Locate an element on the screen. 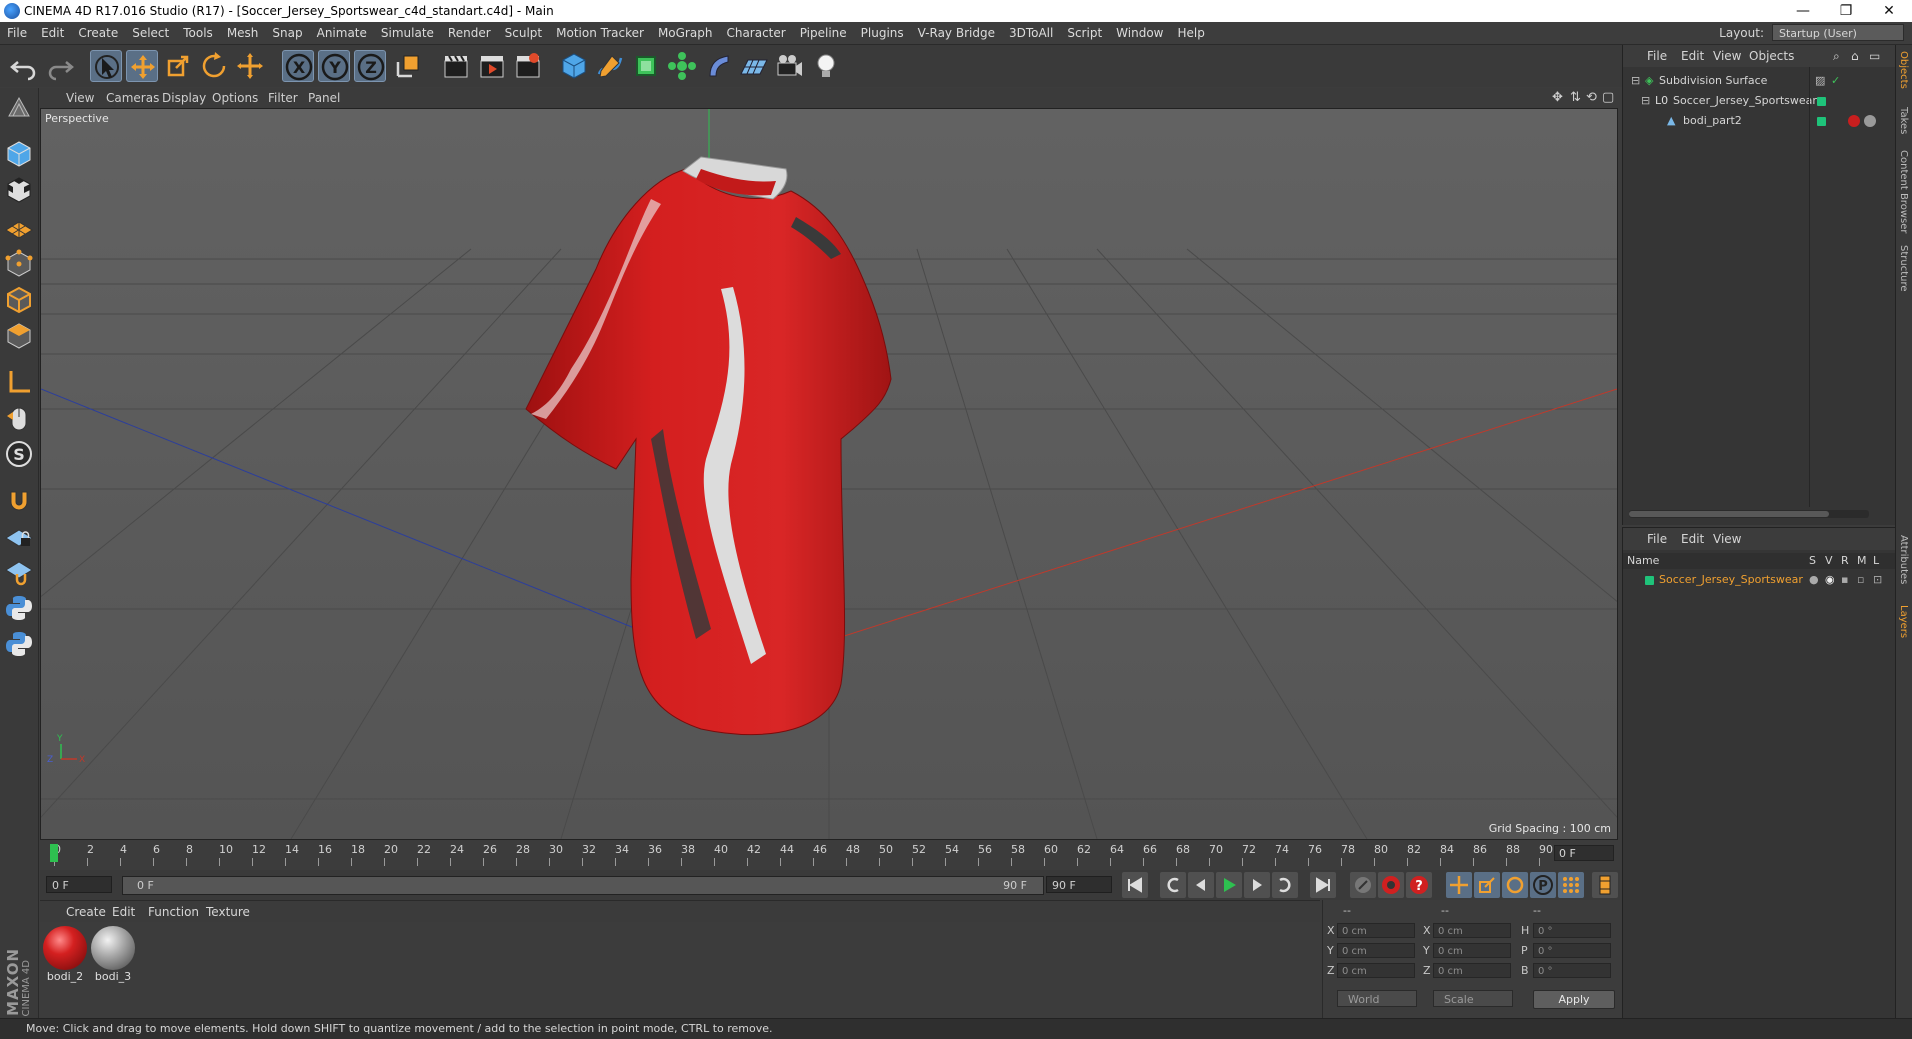 The width and height of the screenshot is (1912, 1039). menu-script: Script is located at coordinates (1084, 33).